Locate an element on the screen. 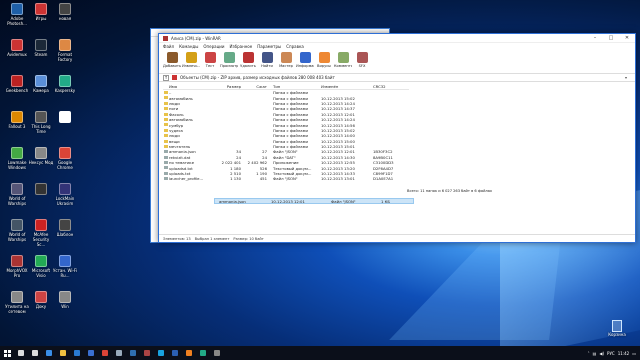  taskbar-store-button is located at coordinates (77, 353).